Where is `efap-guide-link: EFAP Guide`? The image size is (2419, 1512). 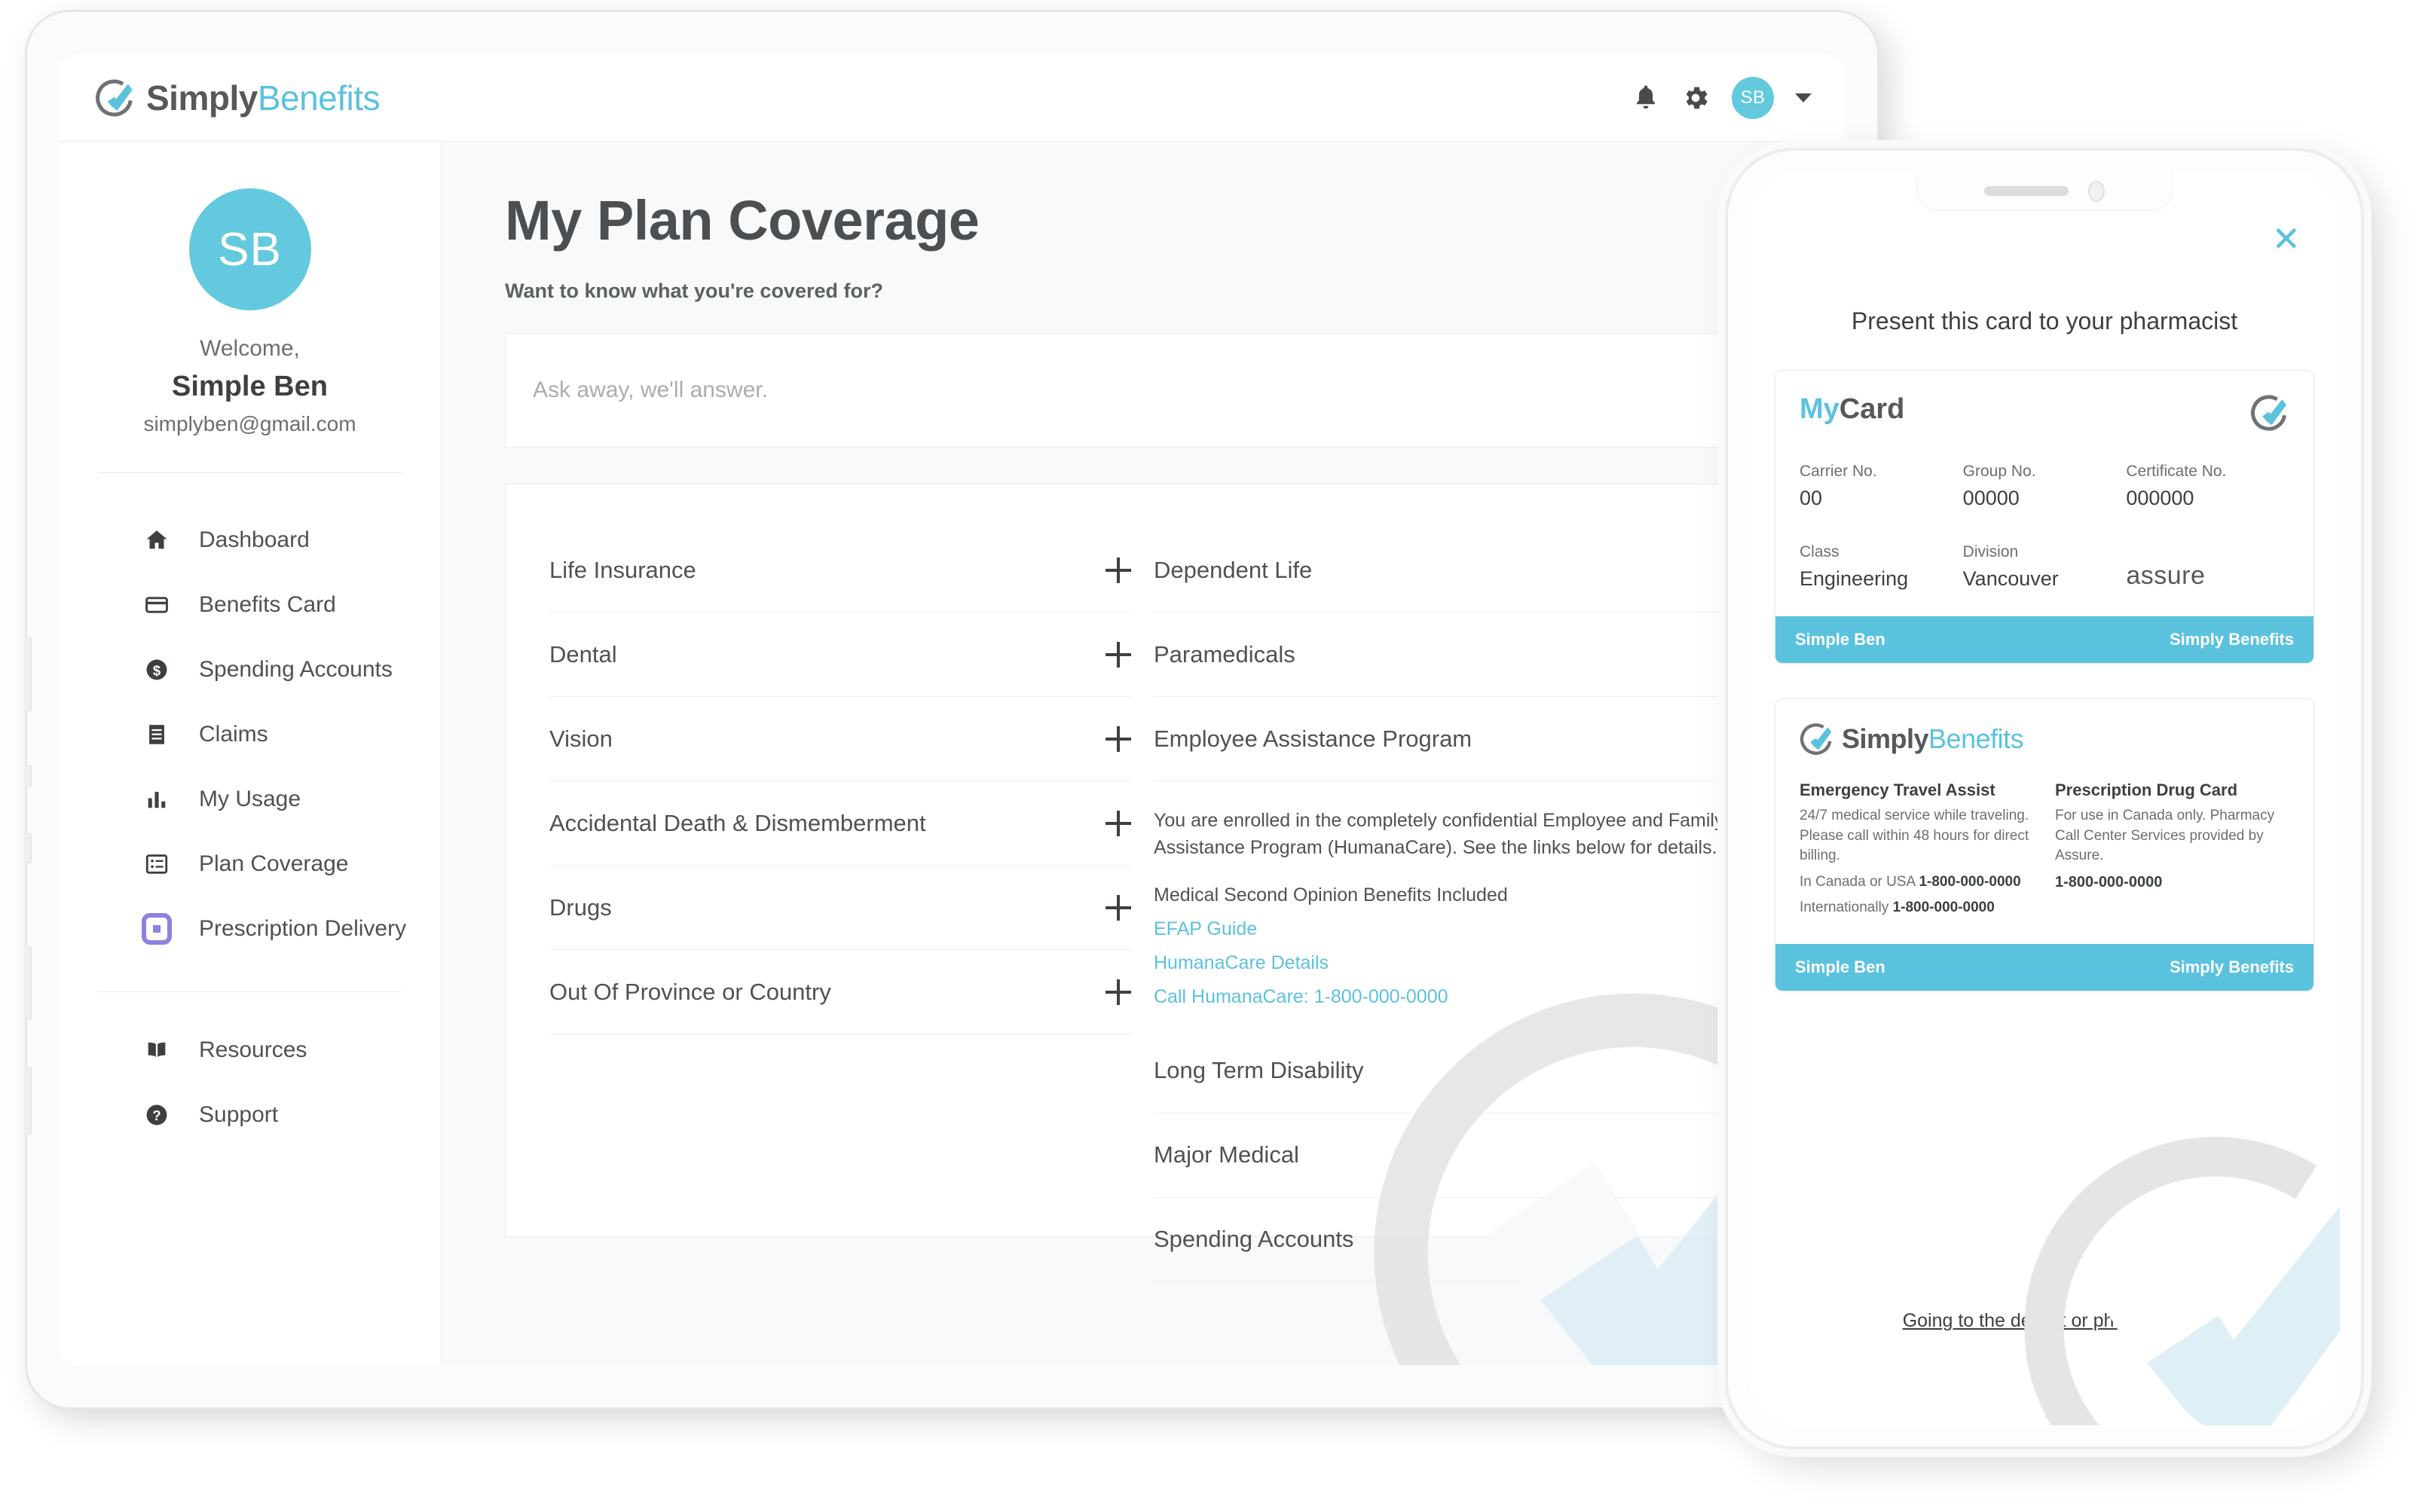
efap-guide-link: EFAP Guide is located at coordinates (1478, 929).